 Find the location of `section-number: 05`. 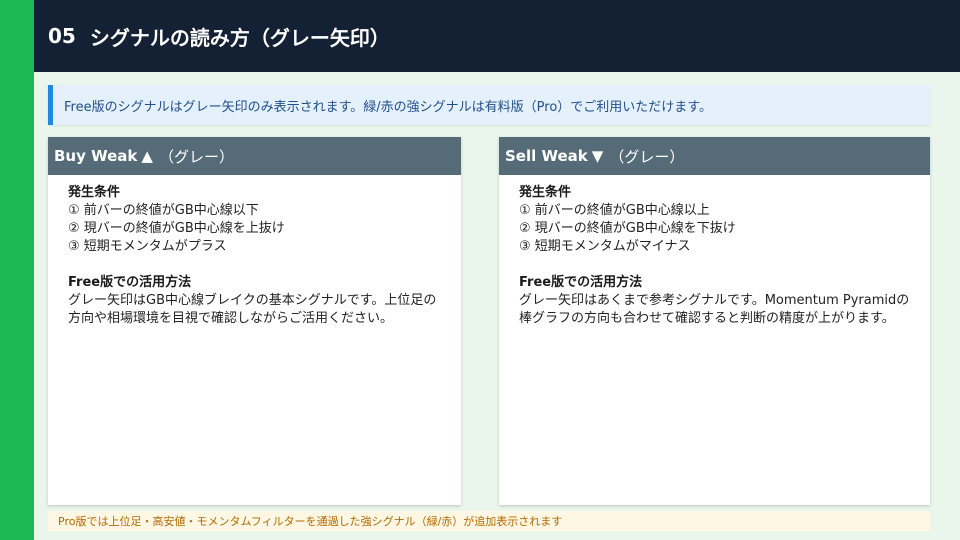

section-number: 05 is located at coordinates (62, 36).